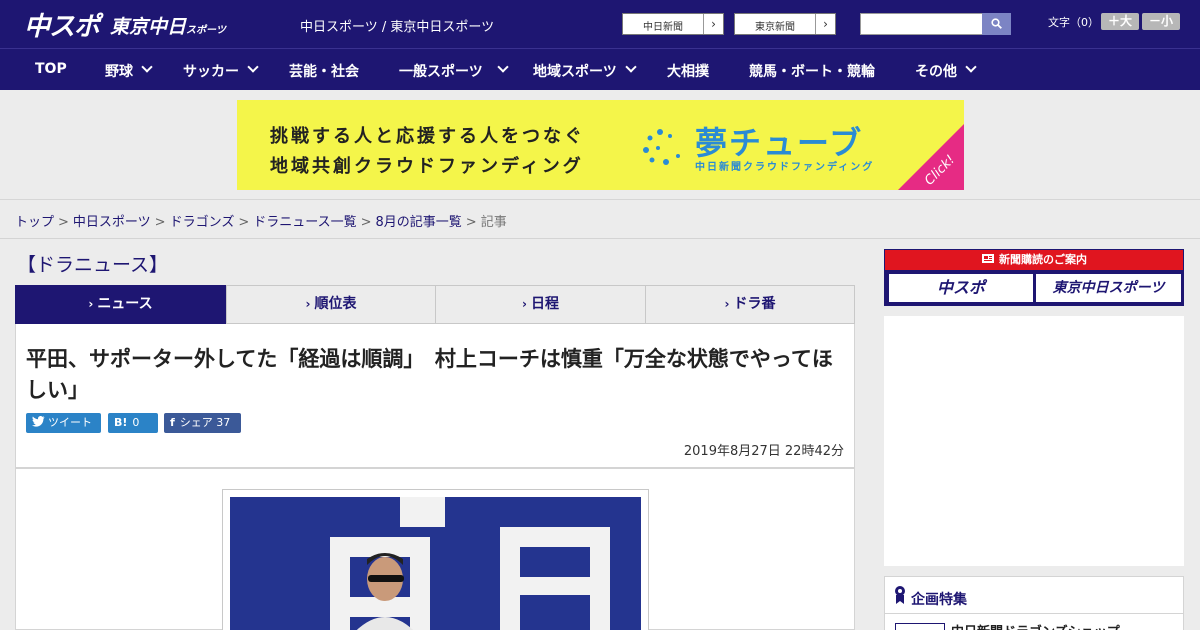  What do you see at coordinates (688, 71) in the screenshot?
I see `nav-item-sumo: 大相撲` at bounding box center [688, 71].